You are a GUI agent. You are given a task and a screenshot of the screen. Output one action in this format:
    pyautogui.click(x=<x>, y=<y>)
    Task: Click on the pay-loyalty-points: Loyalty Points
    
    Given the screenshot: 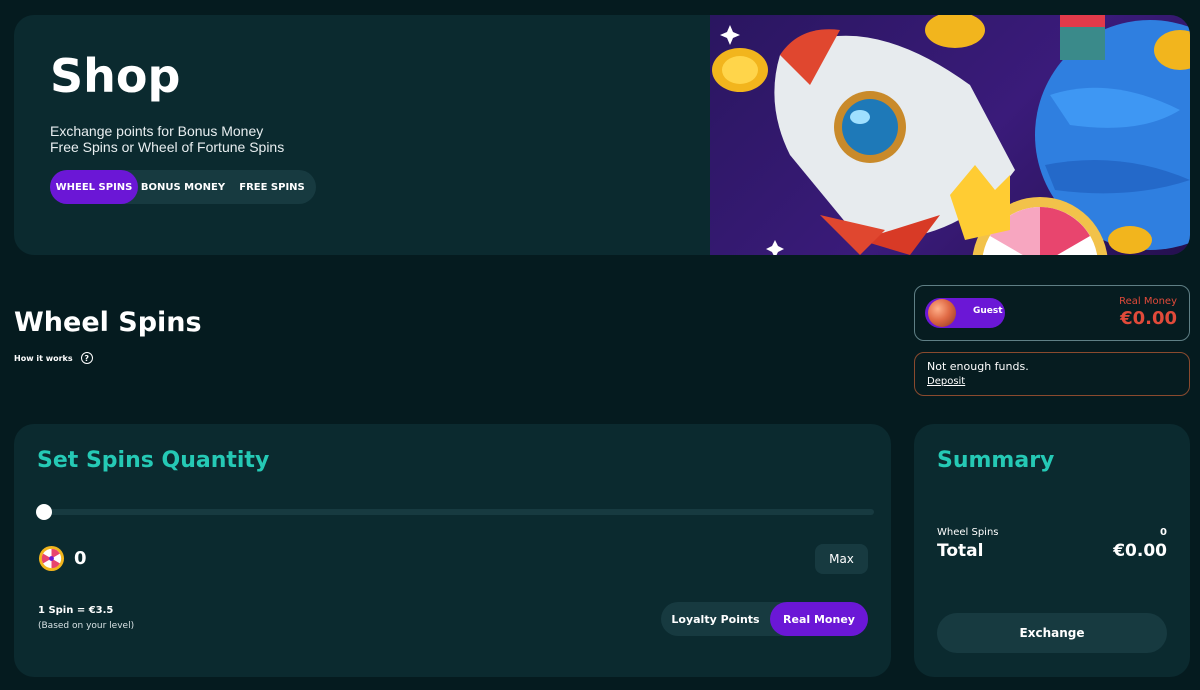 What is the action you would take?
    pyautogui.click(x=715, y=619)
    